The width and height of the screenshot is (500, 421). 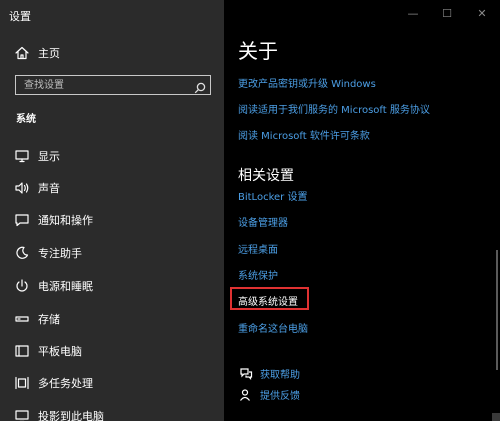 What do you see at coordinates (269, 298) in the screenshot?
I see `highlight-box` at bounding box center [269, 298].